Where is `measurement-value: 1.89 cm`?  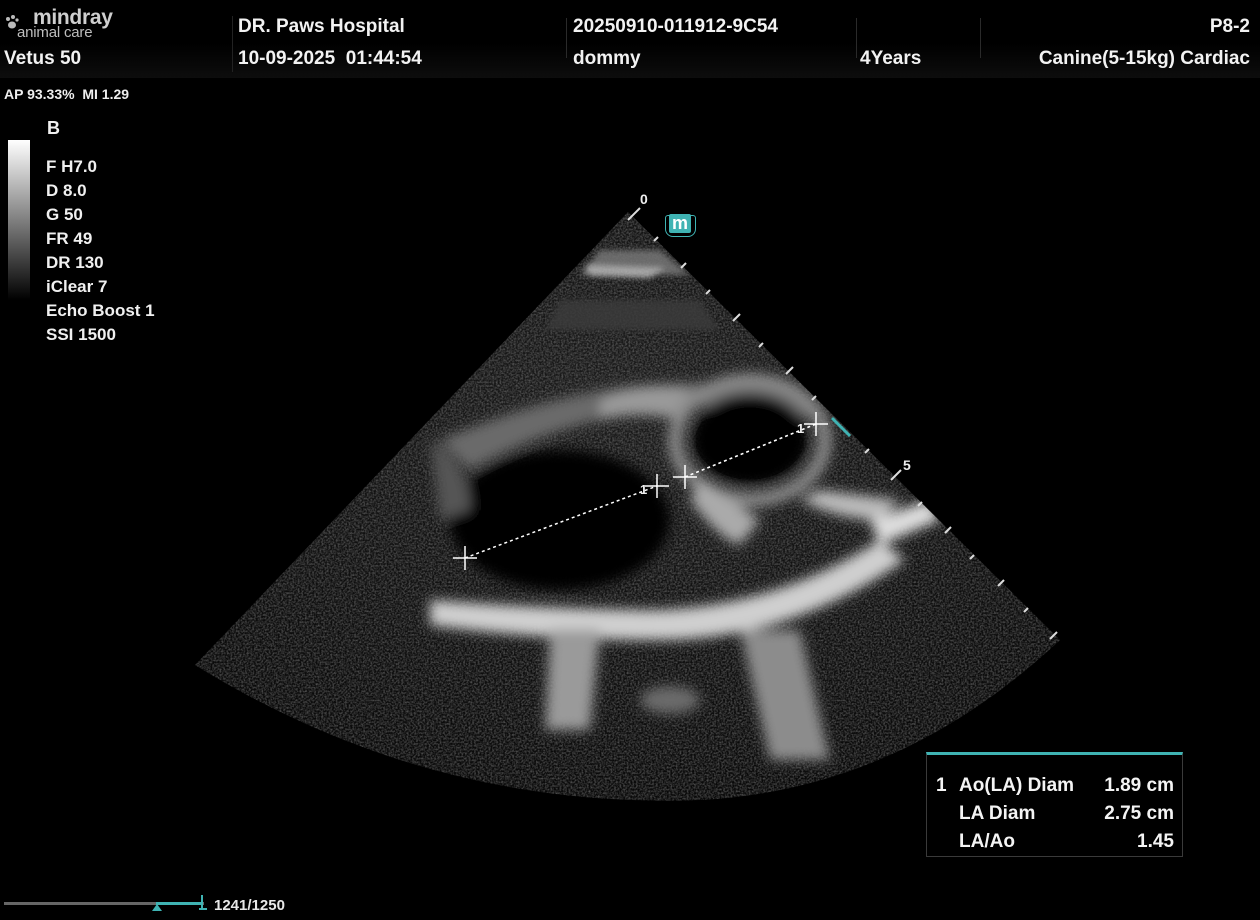
measurement-value: 1.89 cm is located at coordinates (1139, 785).